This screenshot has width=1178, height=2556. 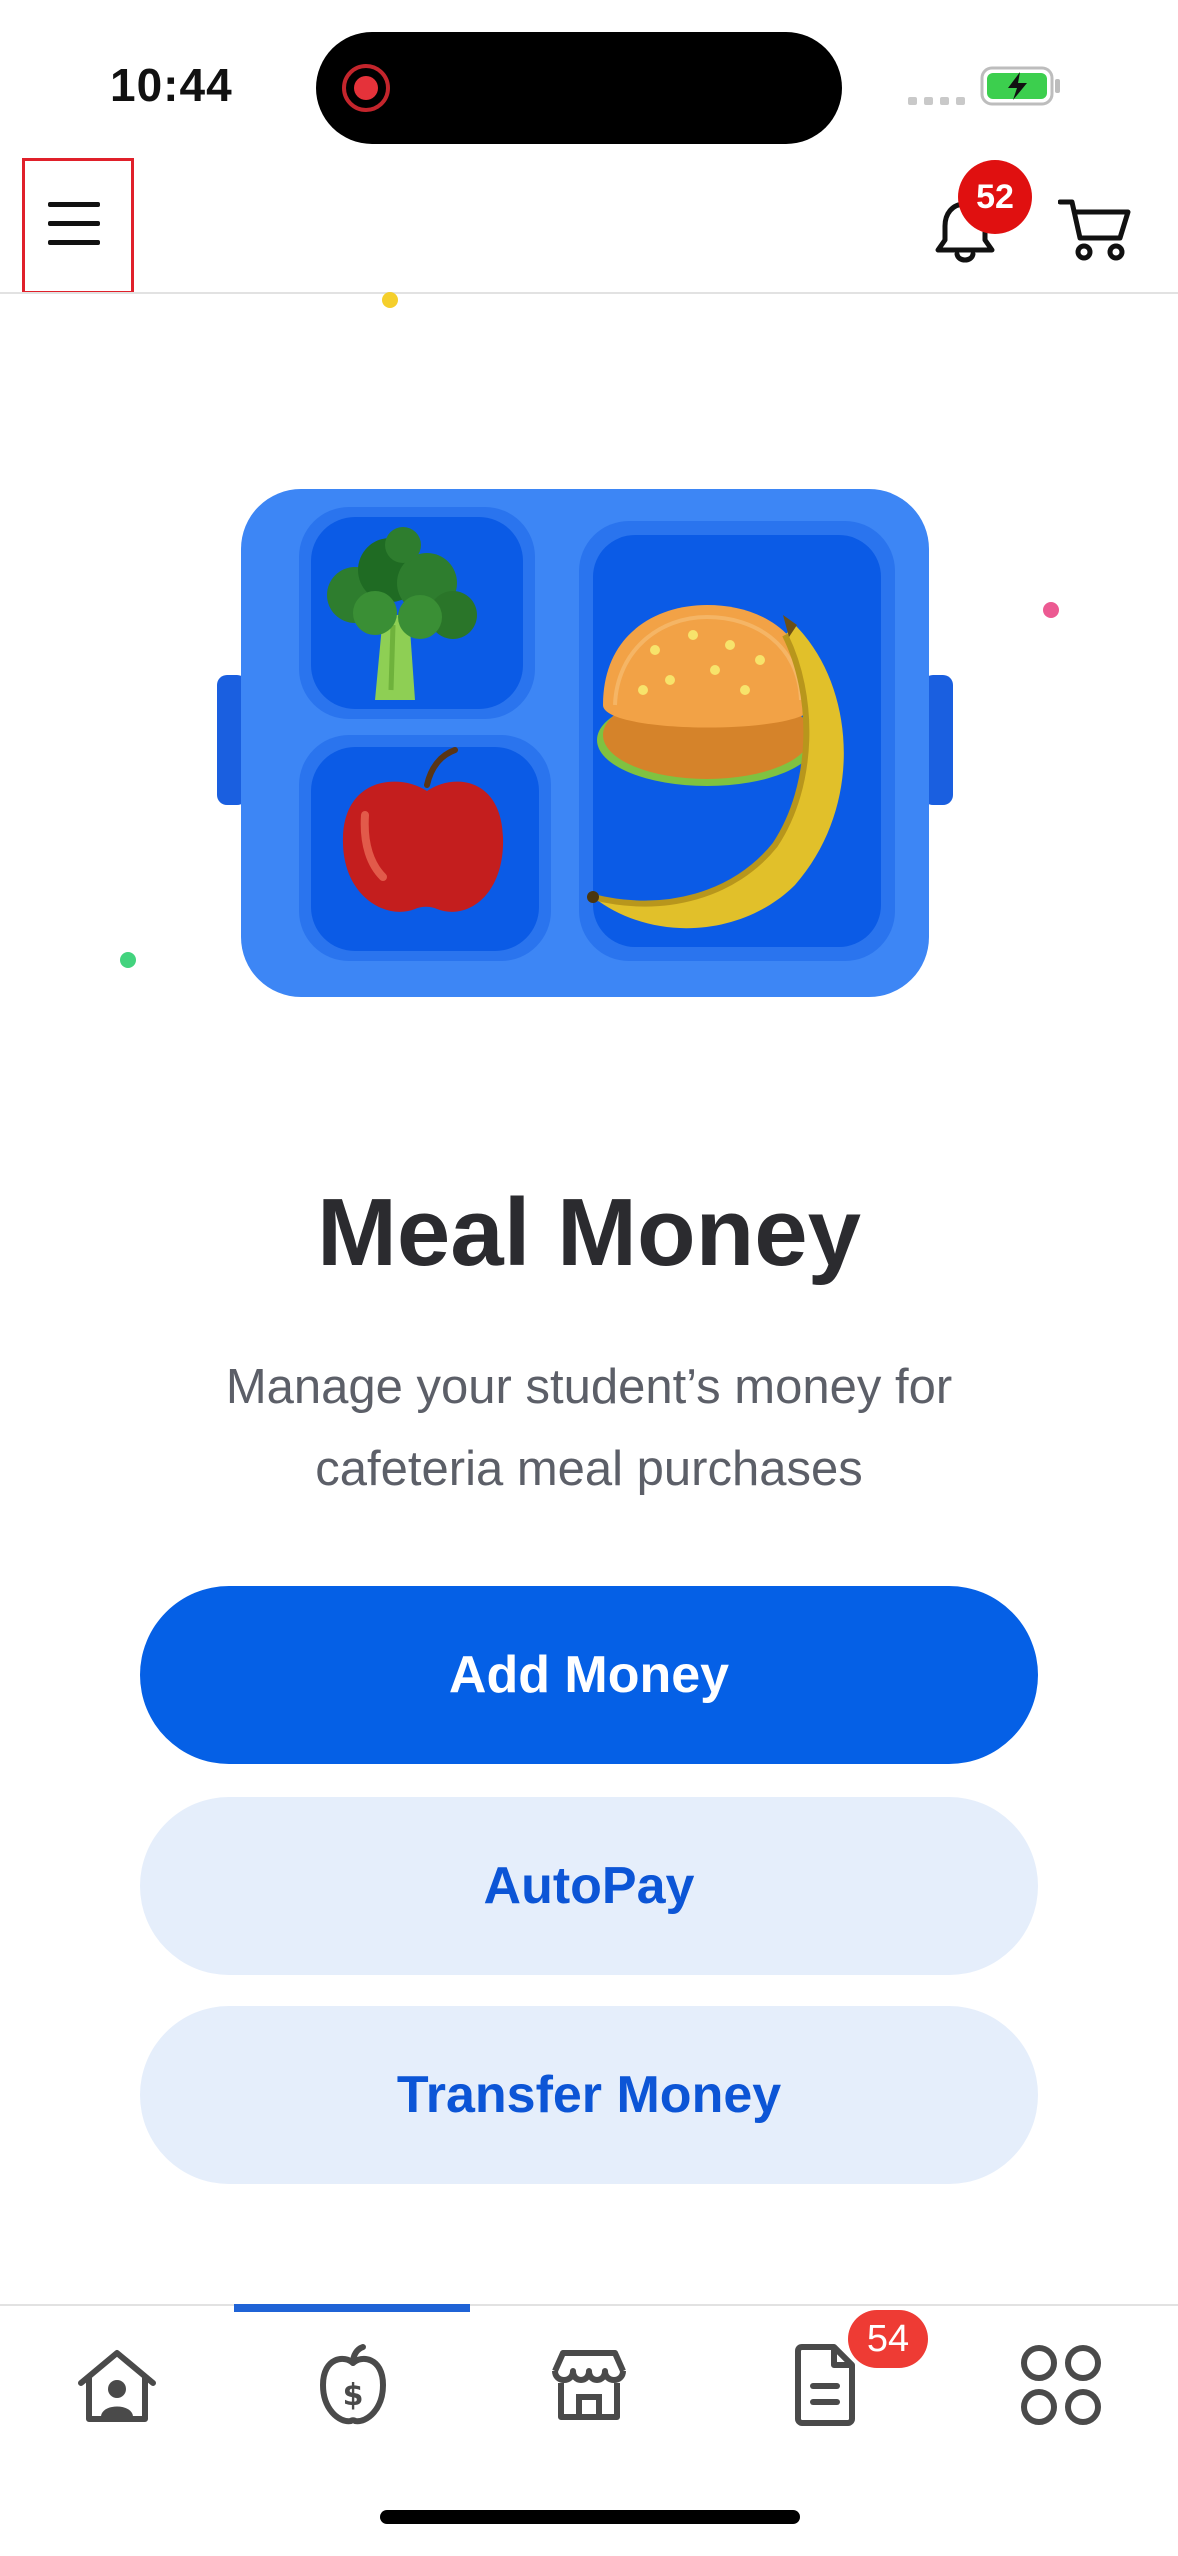 I want to click on bottom-nav-divider, so click(x=589, y=2305).